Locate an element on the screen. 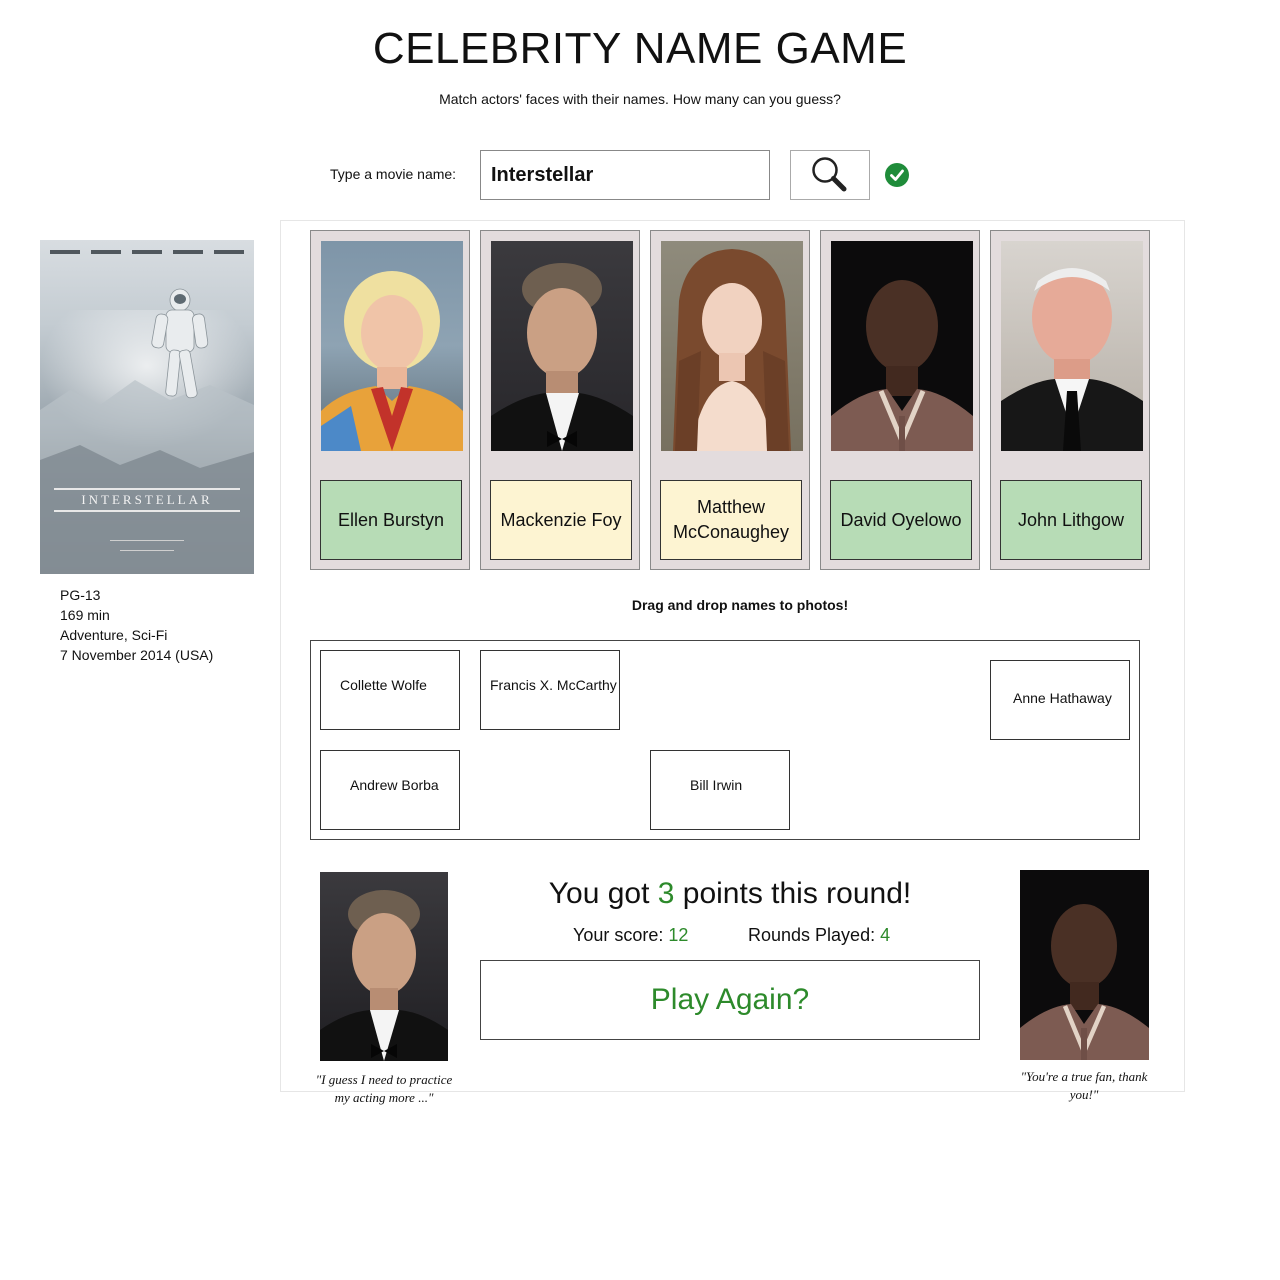  name-drop-slot: Ellen Burstyn is located at coordinates (391, 520).